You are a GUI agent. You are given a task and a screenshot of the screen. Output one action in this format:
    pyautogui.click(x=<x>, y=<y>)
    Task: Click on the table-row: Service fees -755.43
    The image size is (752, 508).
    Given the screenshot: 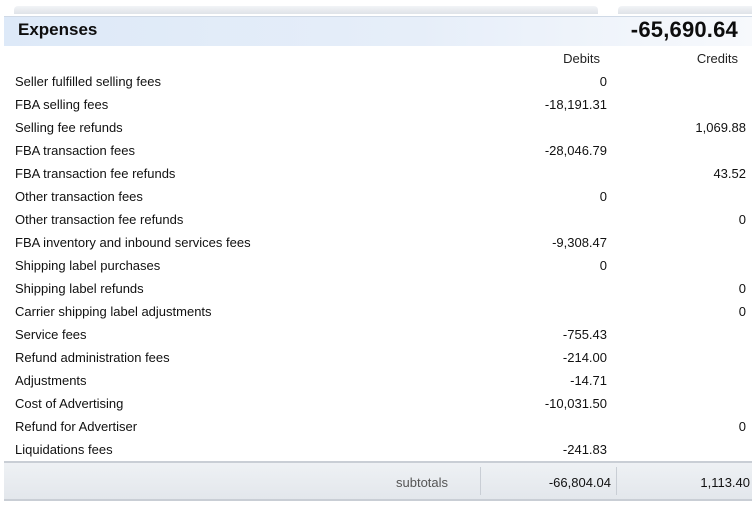 What is the action you would take?
    pyautogui.click(x=376, y=334)
    